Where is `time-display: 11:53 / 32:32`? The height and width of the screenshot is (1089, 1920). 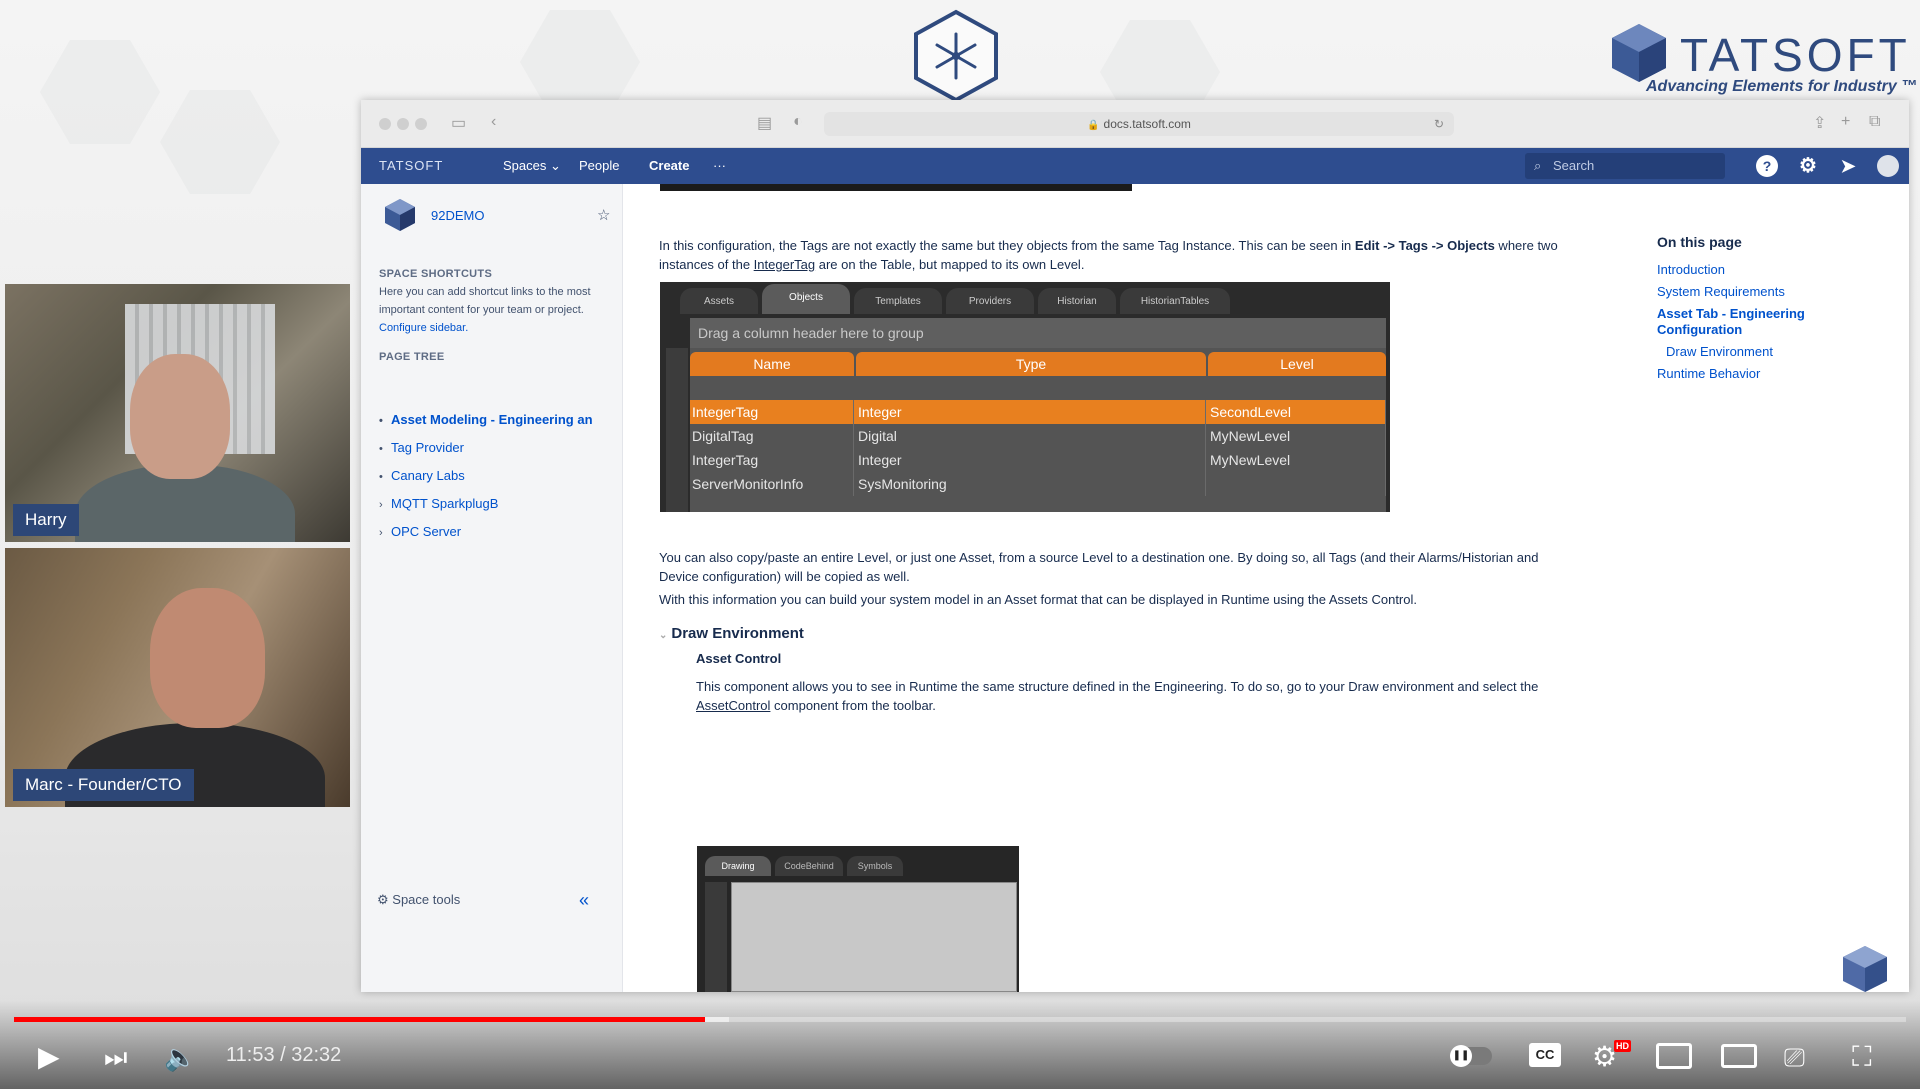
time-display: 11:53 / 32:32 is located at coordinates (284, 1055).